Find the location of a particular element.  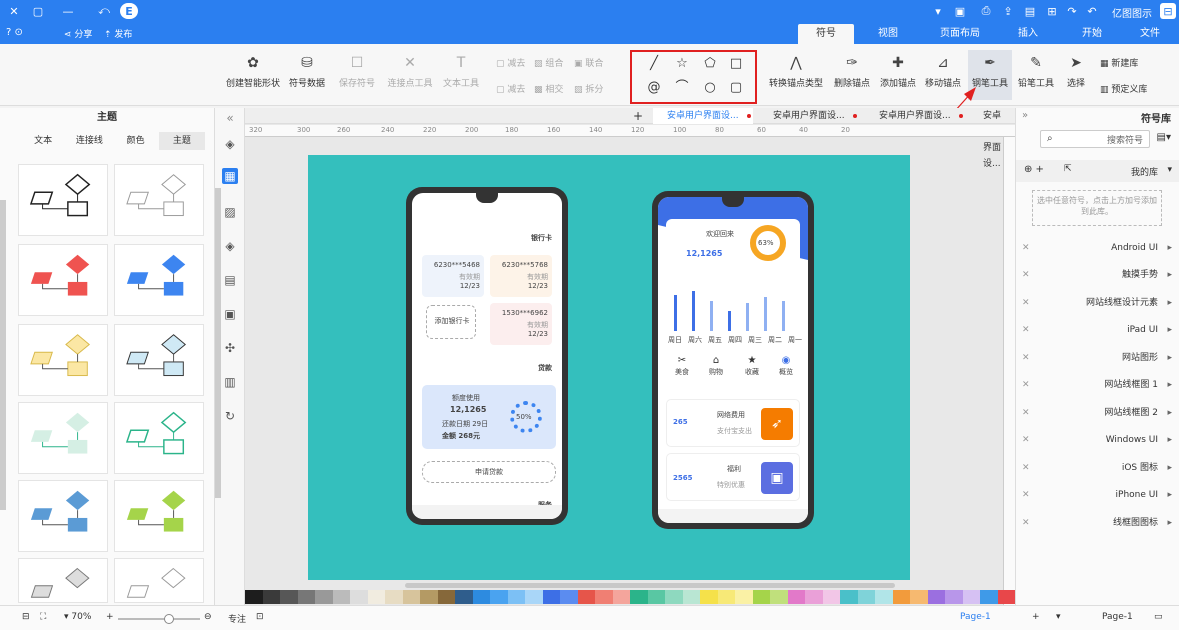

user-avatar: E is located at coordinates (129, 11).